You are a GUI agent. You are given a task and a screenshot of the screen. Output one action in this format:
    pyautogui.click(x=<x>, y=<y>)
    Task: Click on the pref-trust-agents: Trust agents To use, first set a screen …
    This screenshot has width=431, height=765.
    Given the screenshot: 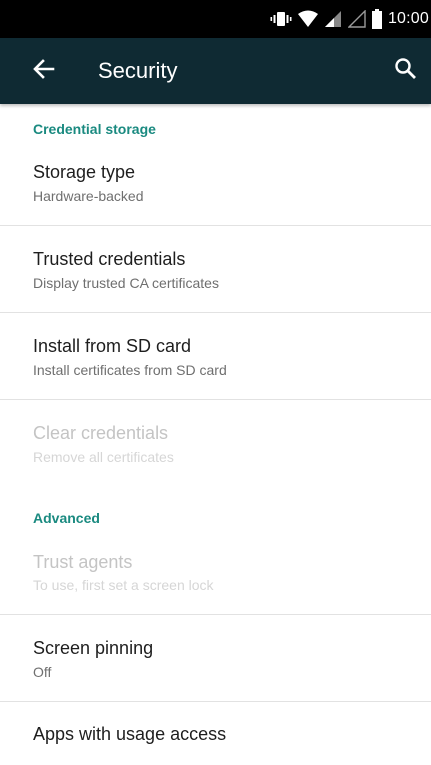 What is the action you would take?
    pyautogui.click(x=215, y=571)
    